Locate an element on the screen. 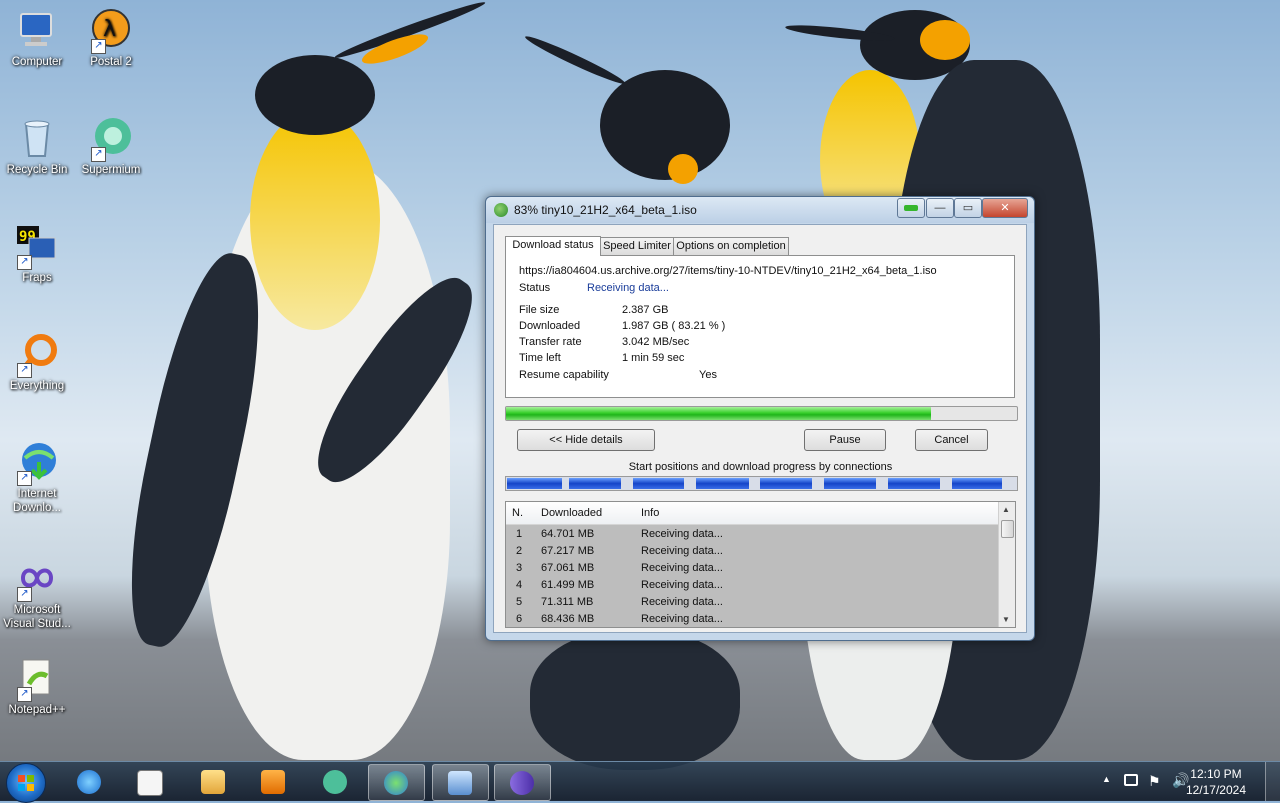 This screenshot has height=803, width=1280. taskbar-file-explorer is located at coordinates (213, 781).